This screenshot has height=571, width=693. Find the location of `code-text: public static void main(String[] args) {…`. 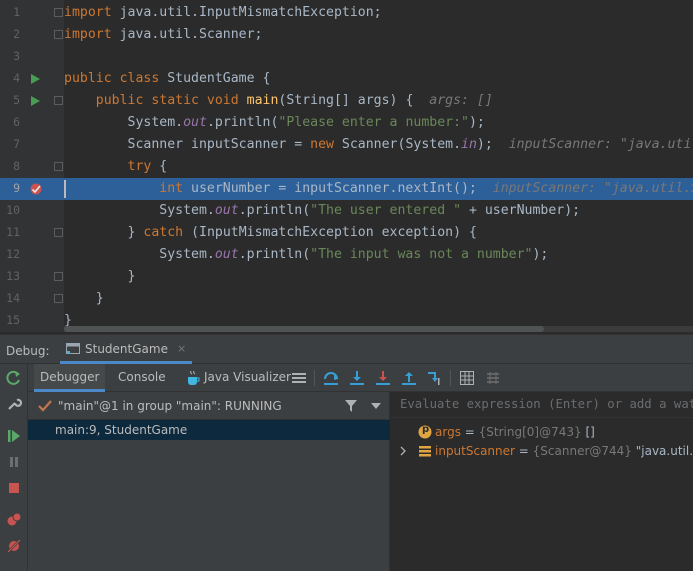

code-text: public static void main(String[] args) {… is located at coordinates (294, 100).